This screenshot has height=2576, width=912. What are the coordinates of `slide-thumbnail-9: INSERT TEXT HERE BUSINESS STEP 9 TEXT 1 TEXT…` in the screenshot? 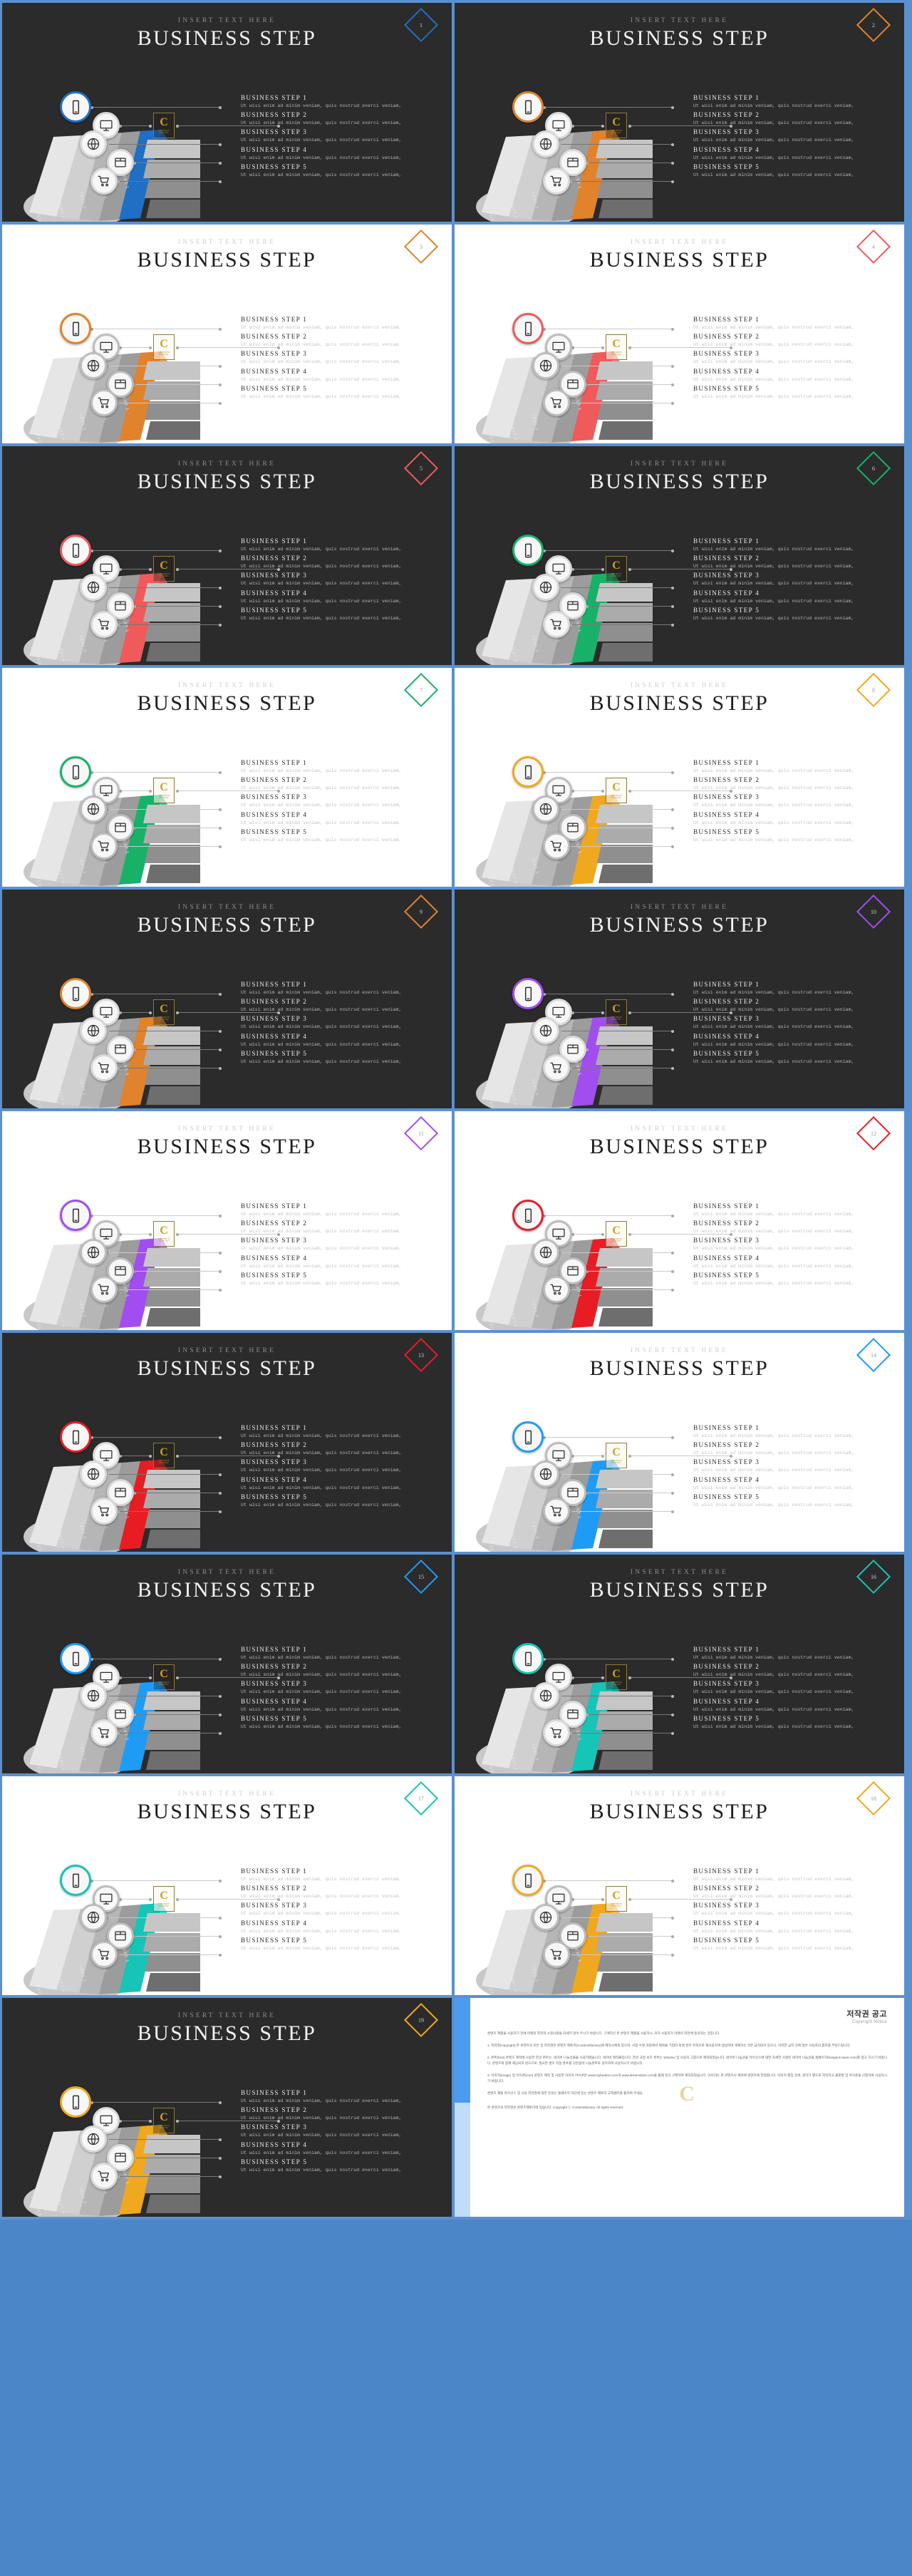 It's located at (227, 999).